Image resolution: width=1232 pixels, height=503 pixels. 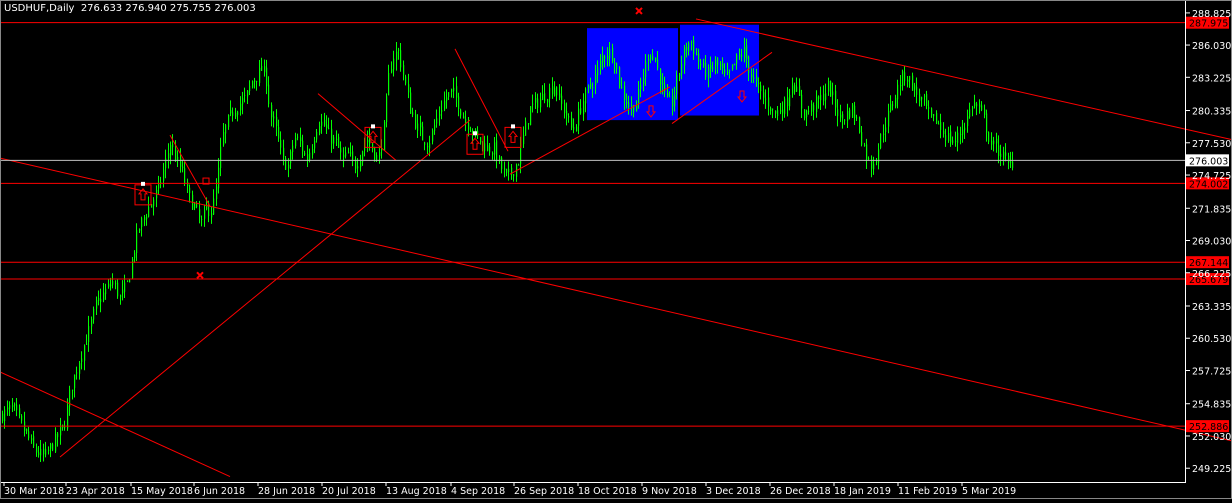 What do you see at coordinates (1208, 24) in the screenshot?
I see `price-level-label: 287.975` at bounding box center [1208, 24].